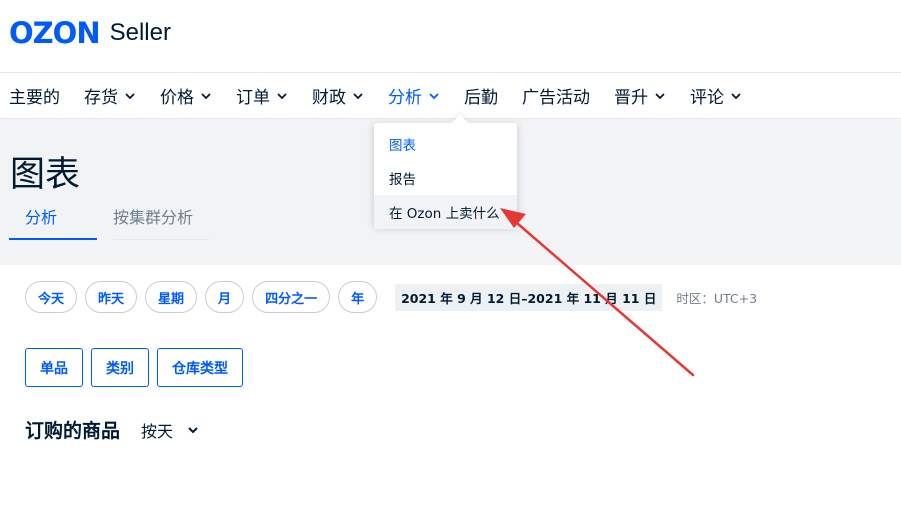 This screenshot has width=901, height=517. Describe the element at coordinates (51, 297) in the screenshot. I see `period-today-button: 今天` at that location.